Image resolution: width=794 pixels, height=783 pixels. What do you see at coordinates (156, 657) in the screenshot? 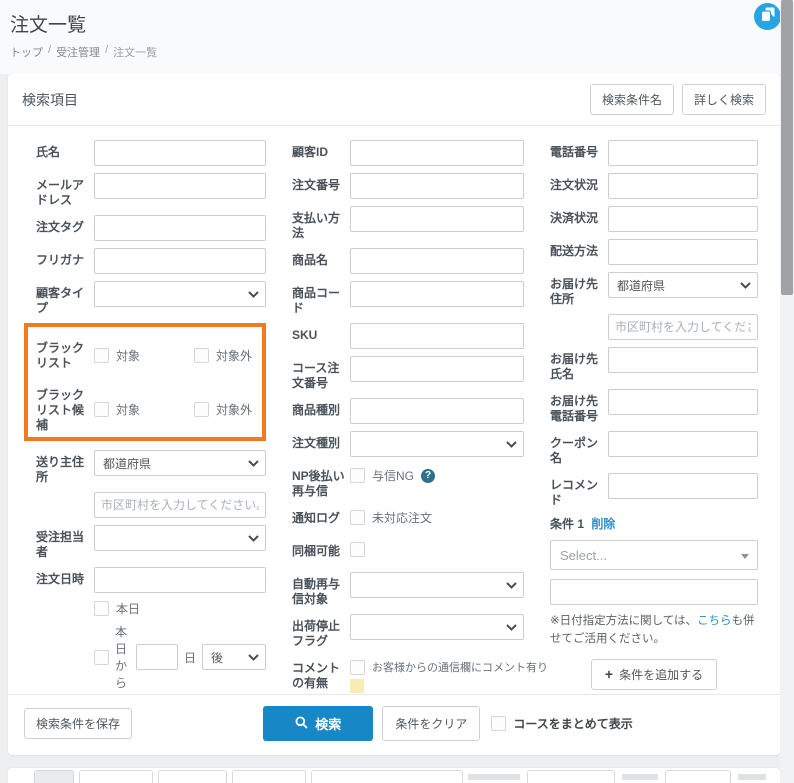
I see `datetime-from-offset-days-input` at bounding box center [156, 657].